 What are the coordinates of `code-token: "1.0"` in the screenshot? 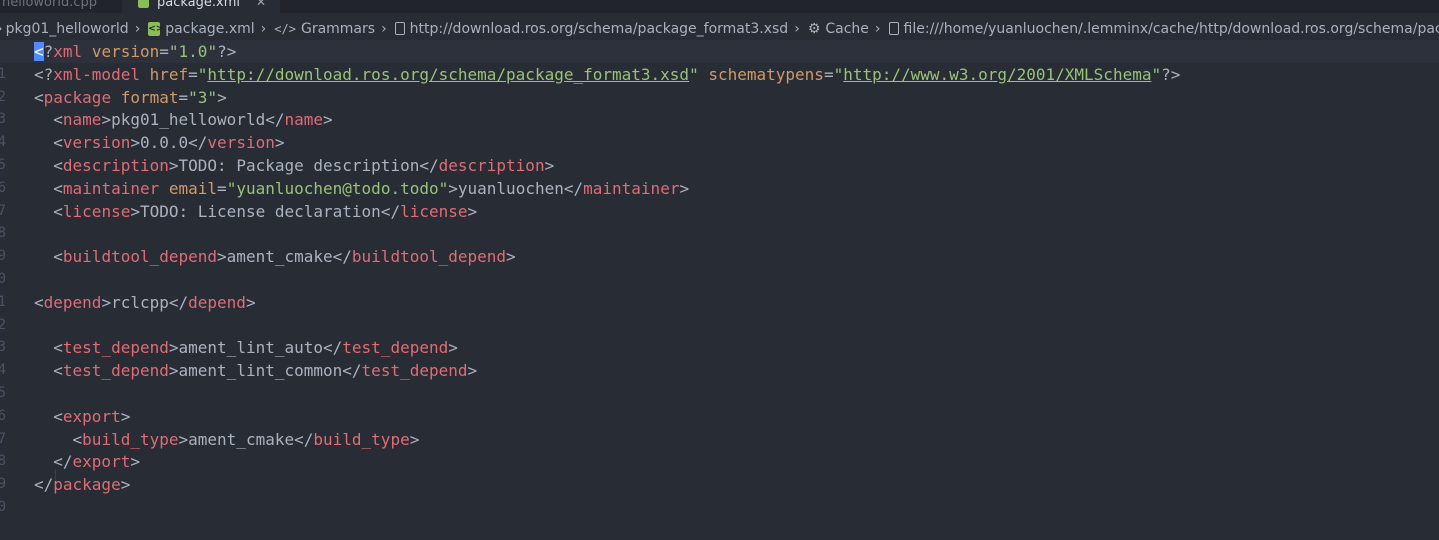 It's located at (193, 51).